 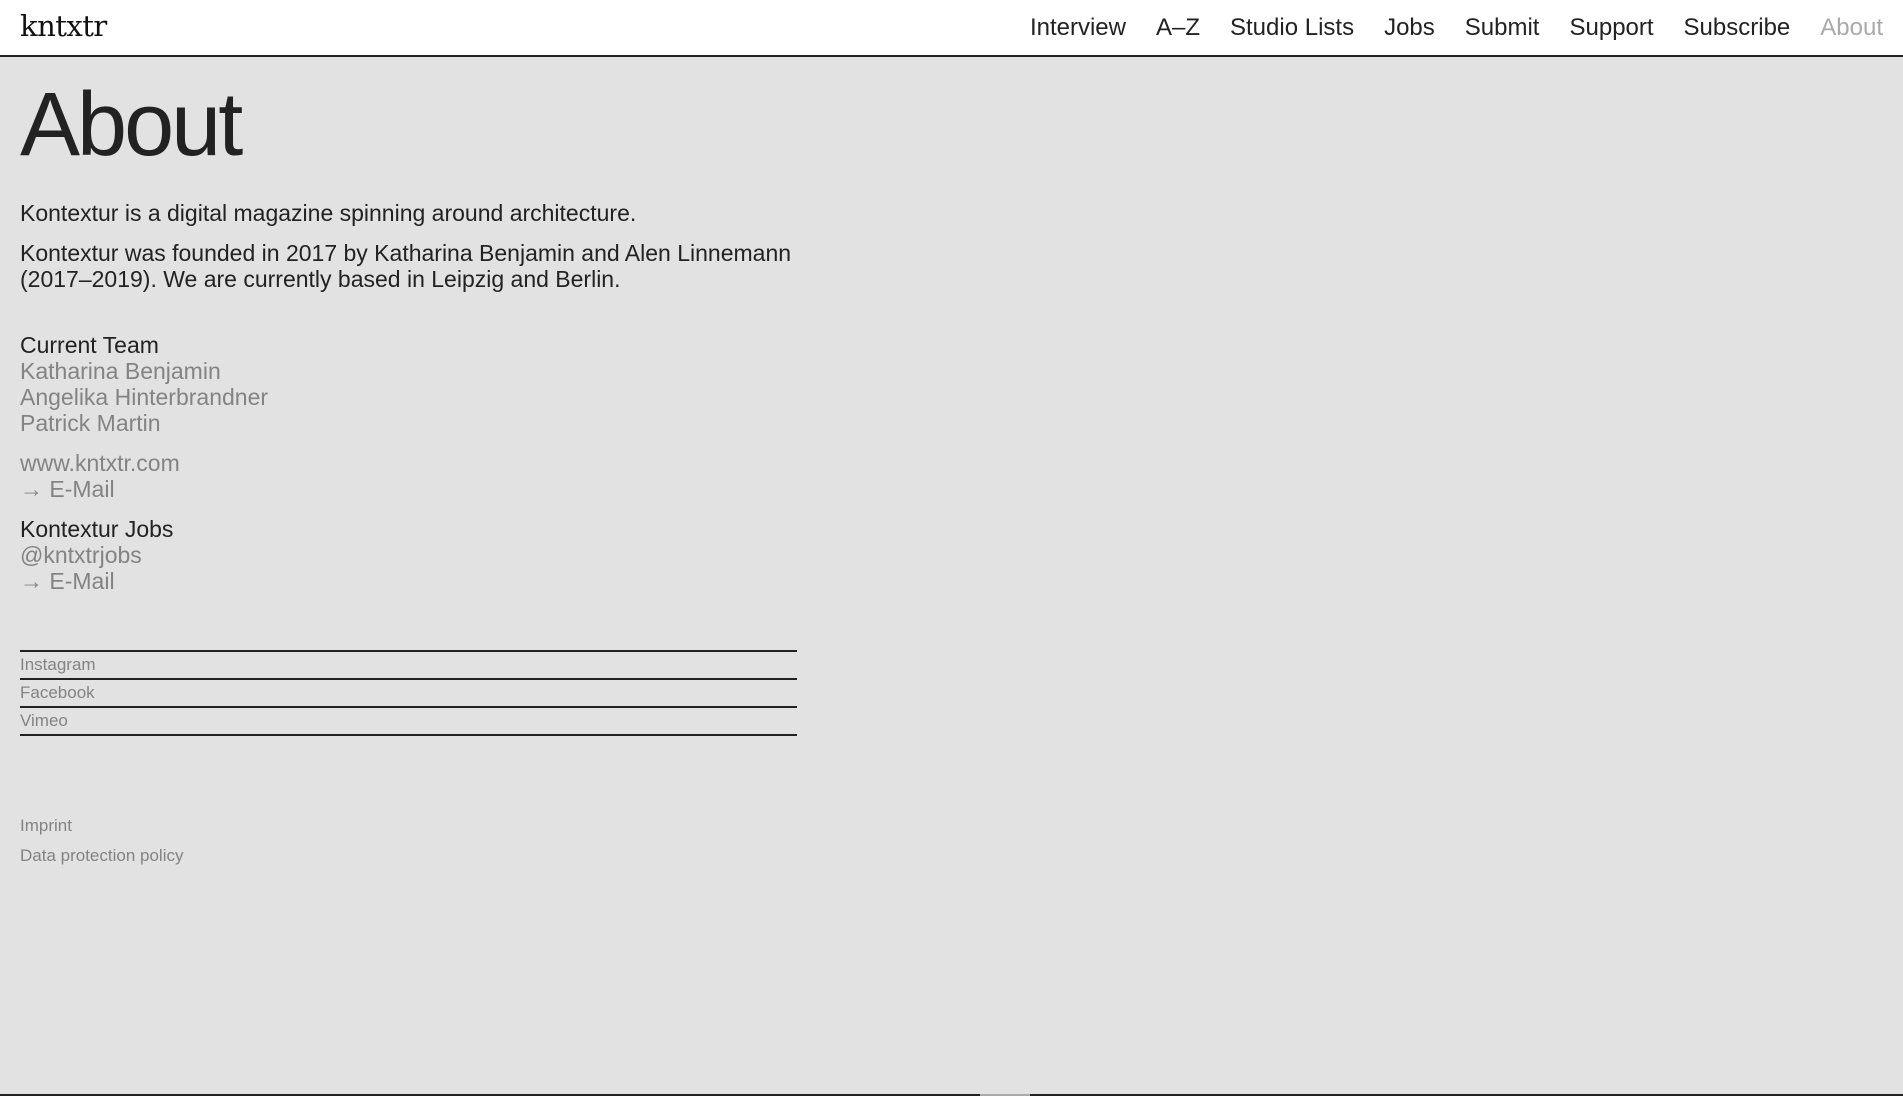 I want to click on nav-item-subscribe: Subscribe, so click(x=1737, y=28).